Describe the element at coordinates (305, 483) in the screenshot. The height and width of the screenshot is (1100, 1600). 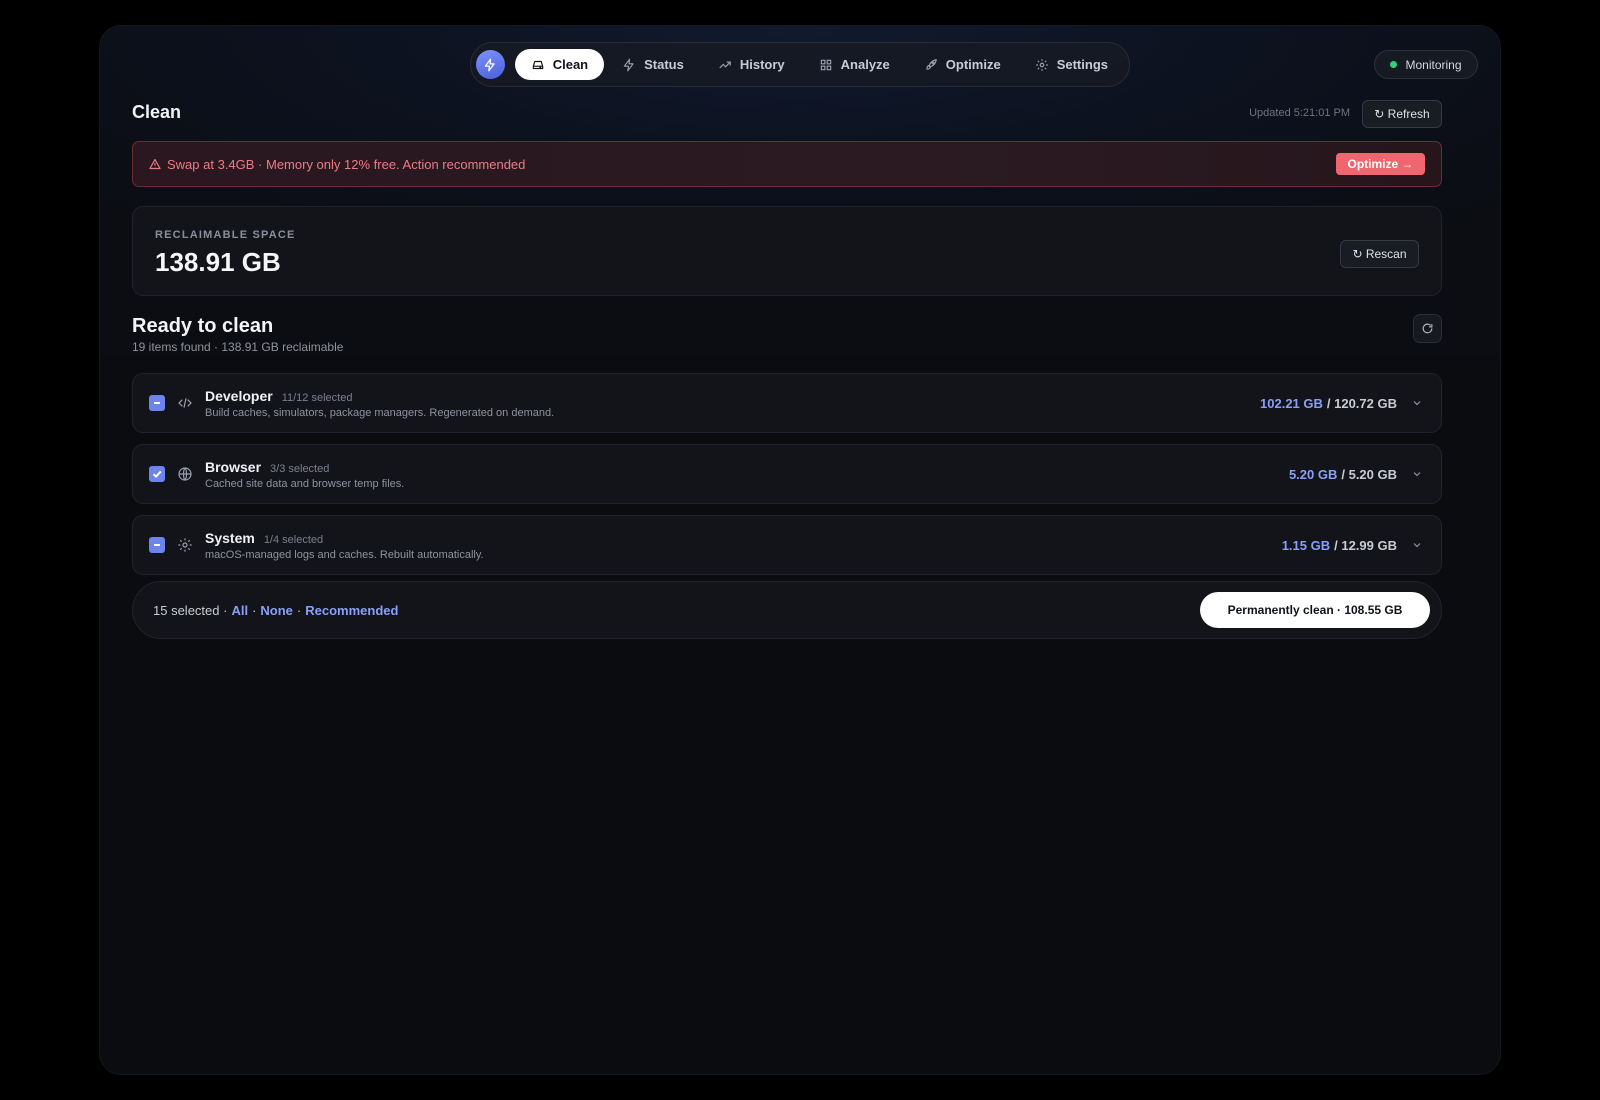
I see `category-description: Cached site data and browser temp files.` at that location.